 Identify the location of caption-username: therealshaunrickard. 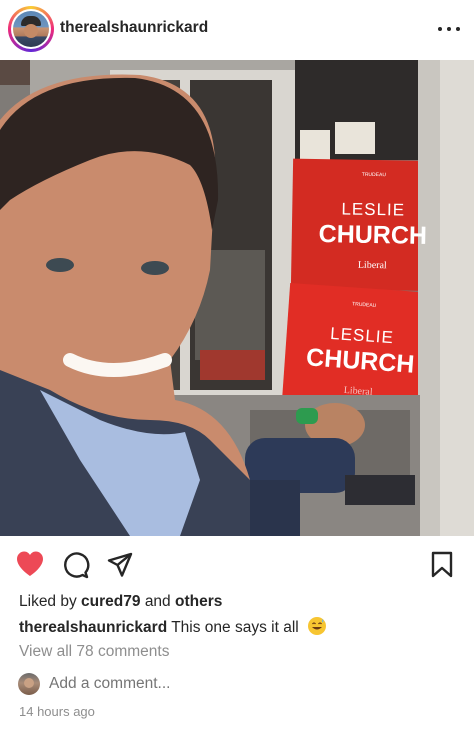
(93, 627).